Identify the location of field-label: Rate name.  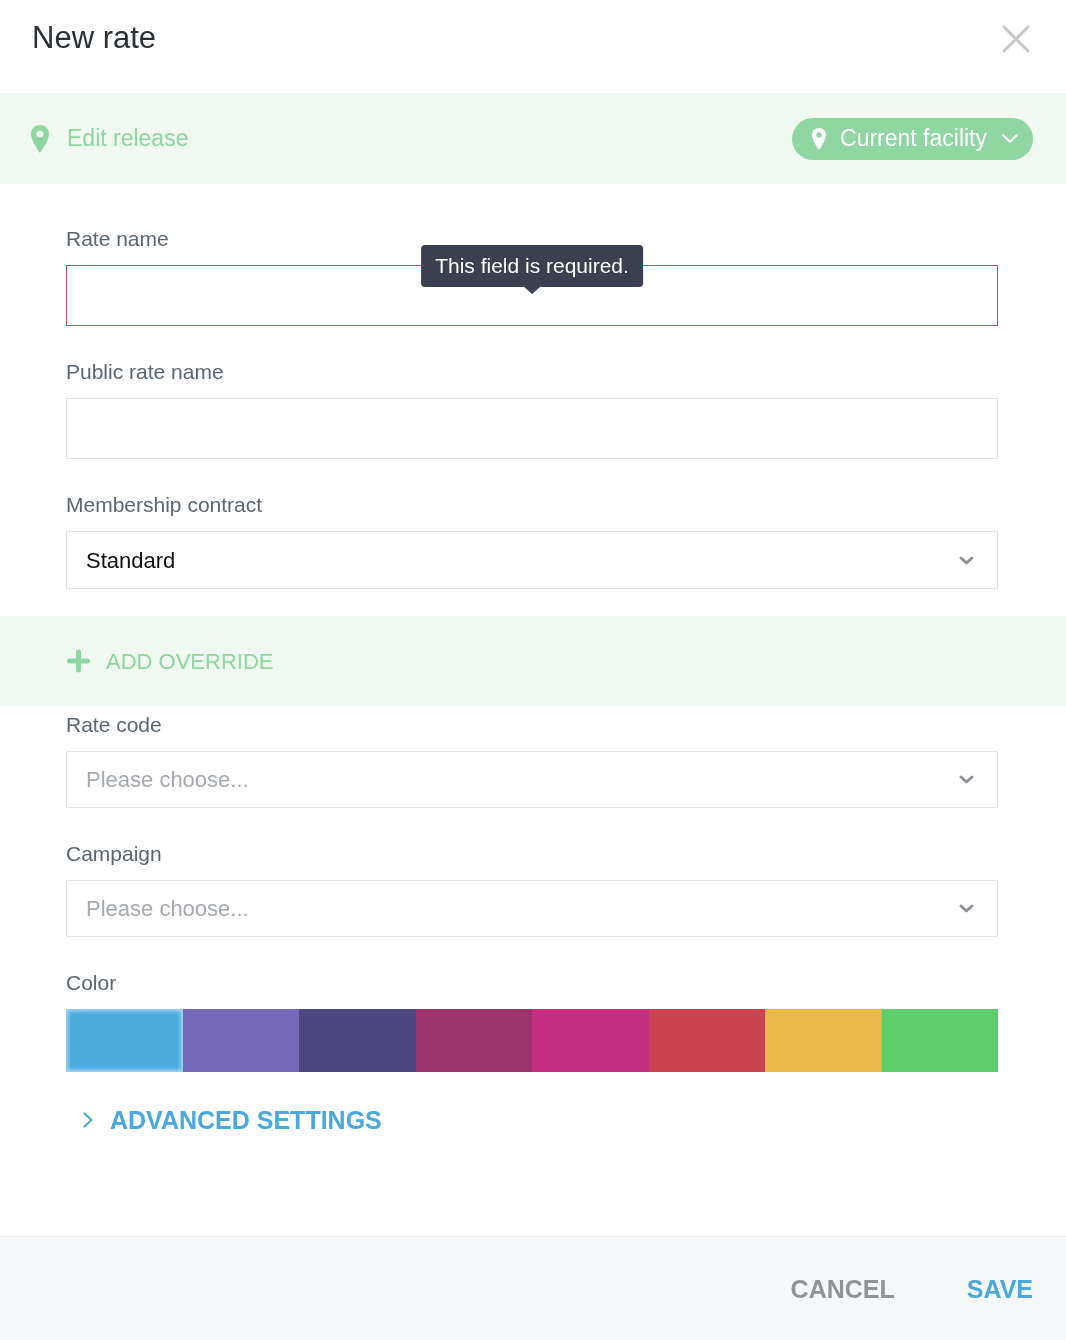
(117, 239).